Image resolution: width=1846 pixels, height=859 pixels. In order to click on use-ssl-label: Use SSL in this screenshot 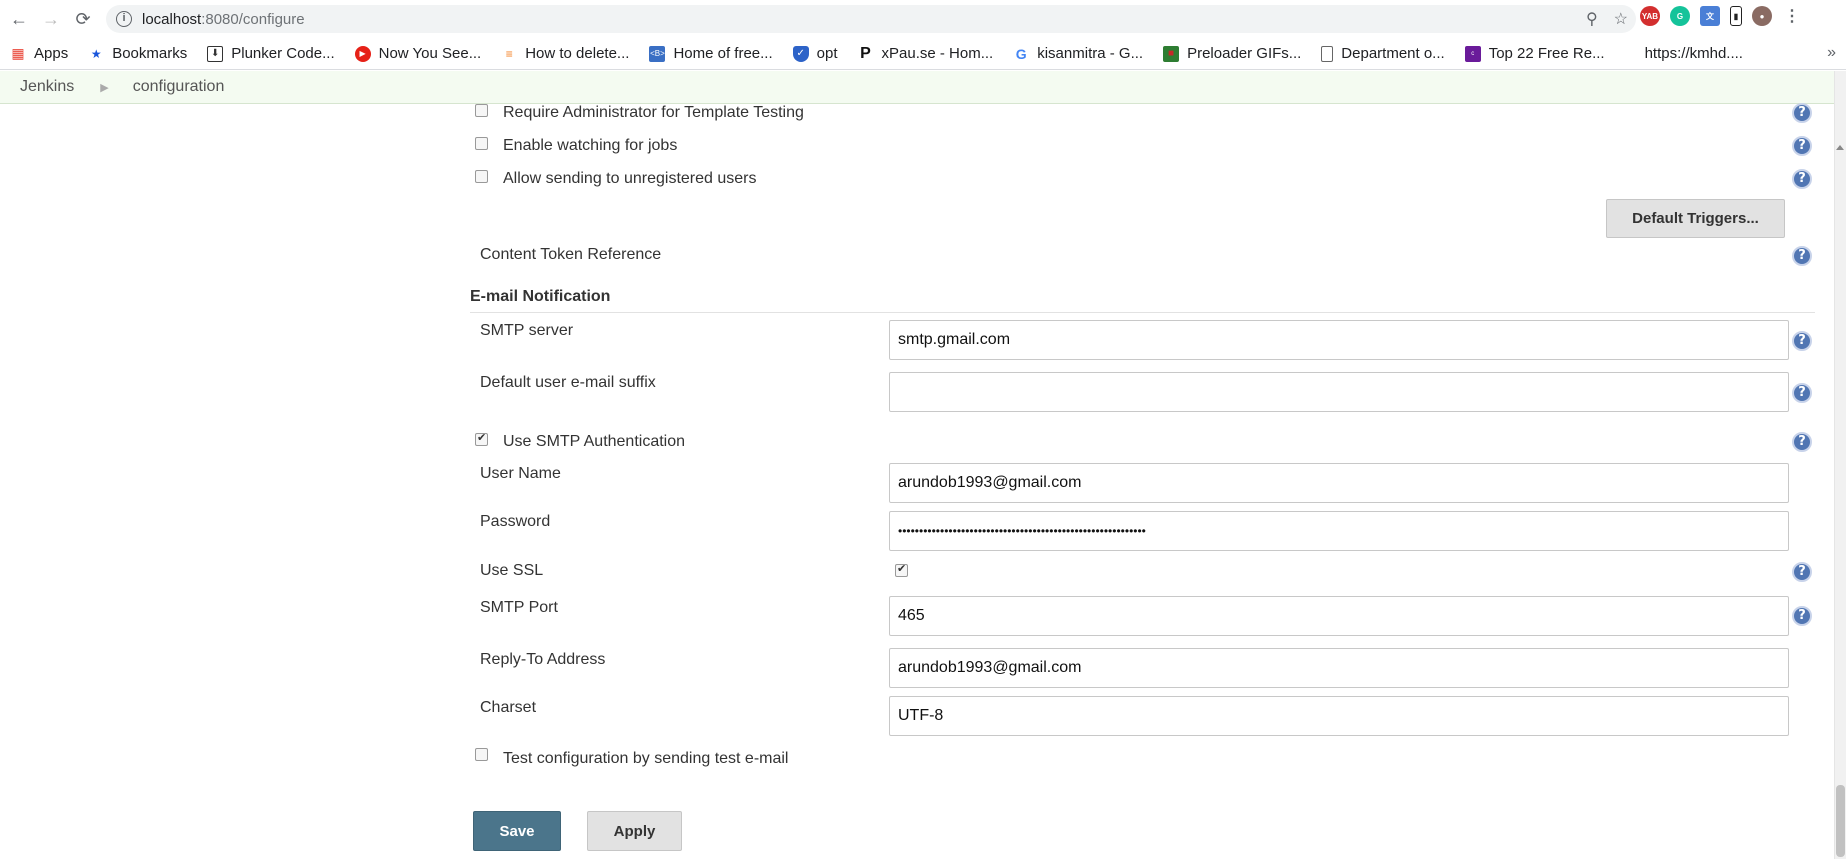, I will do `click(512, 570)`.